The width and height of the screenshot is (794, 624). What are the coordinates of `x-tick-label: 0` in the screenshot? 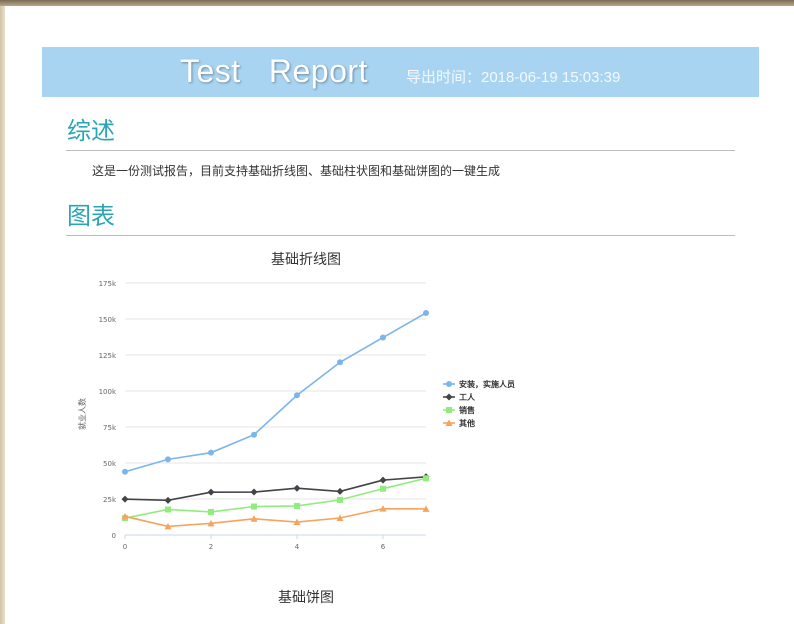 It's located at (125, 547).